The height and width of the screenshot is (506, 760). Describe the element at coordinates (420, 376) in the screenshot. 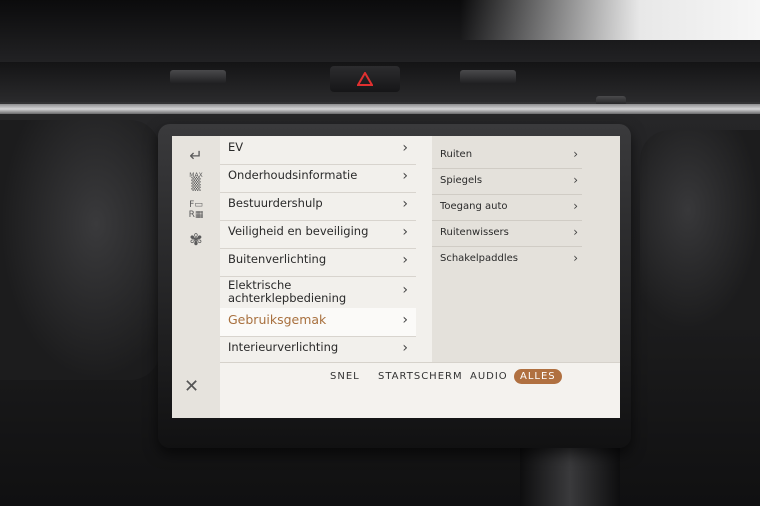

I see `tab-startscherm: STARTSCHERM` at that location.